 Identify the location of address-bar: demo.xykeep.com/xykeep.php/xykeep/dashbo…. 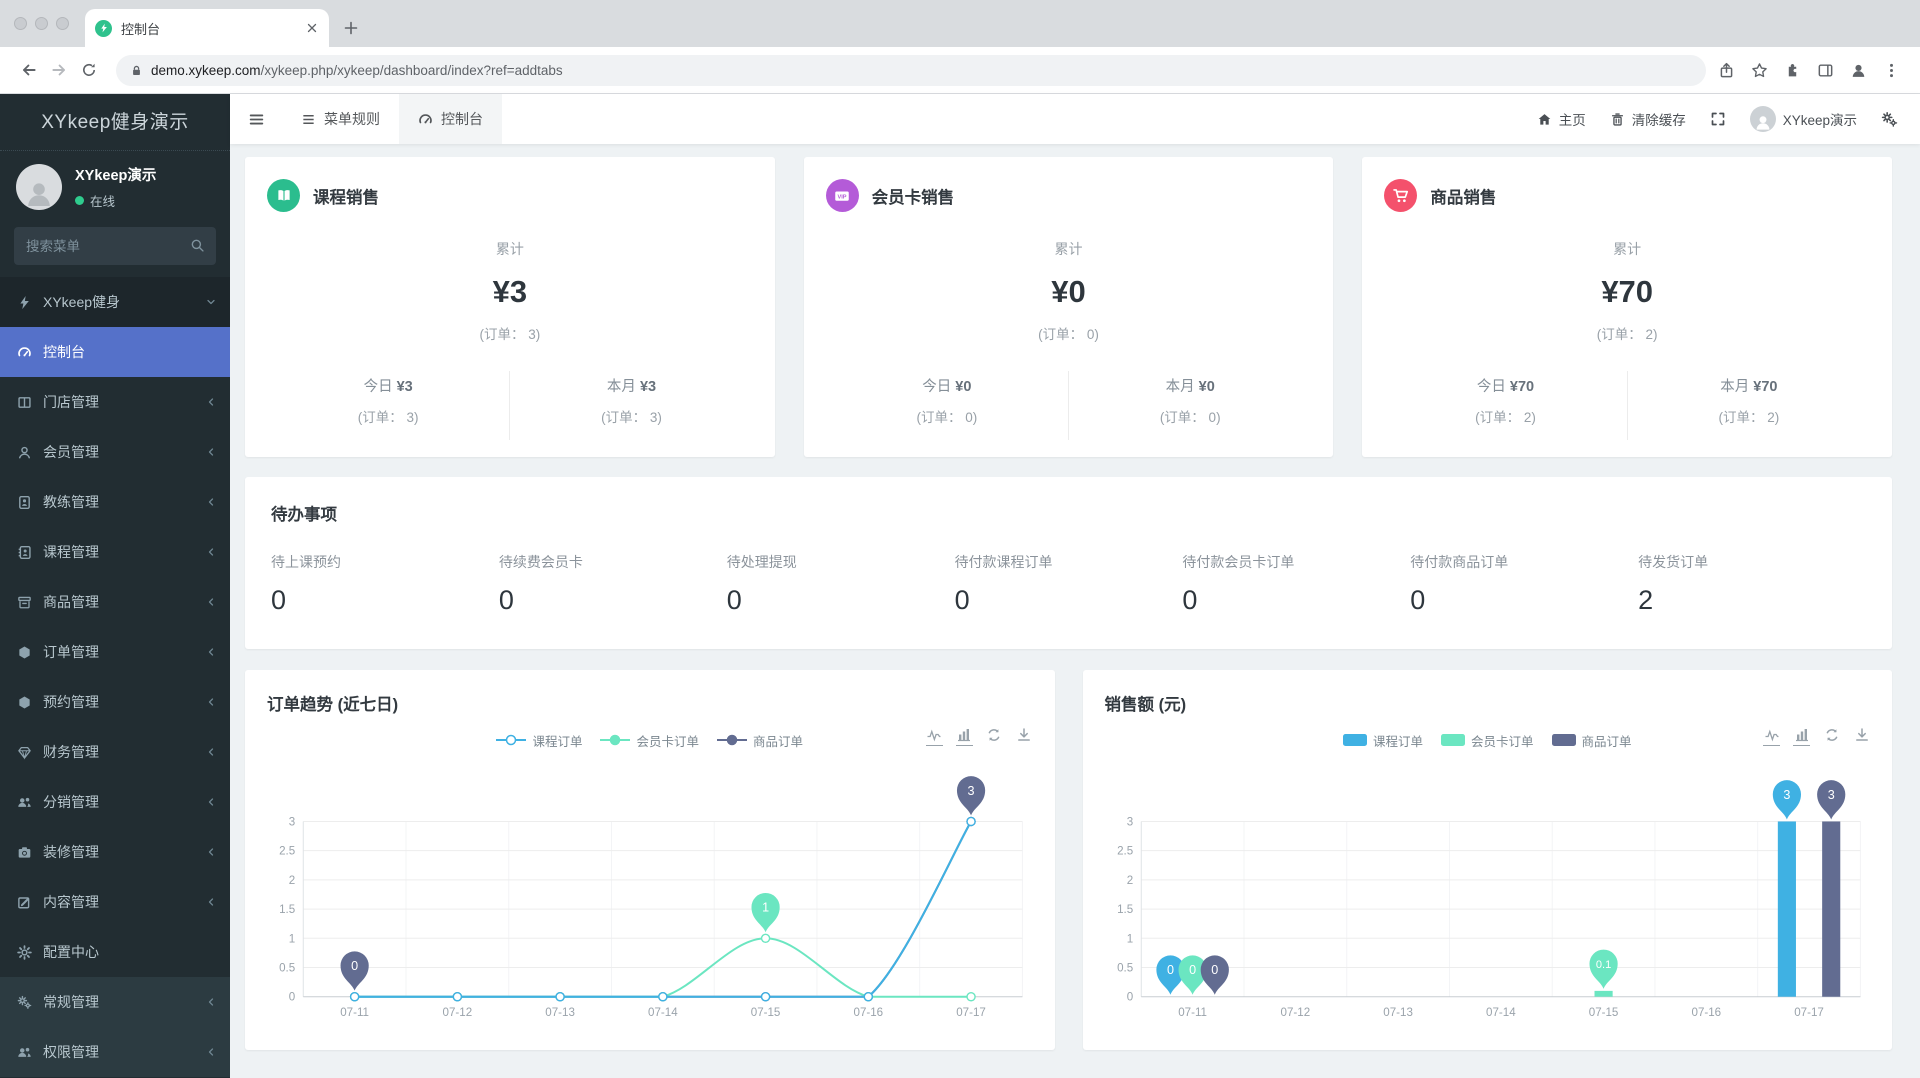
(911, 70).